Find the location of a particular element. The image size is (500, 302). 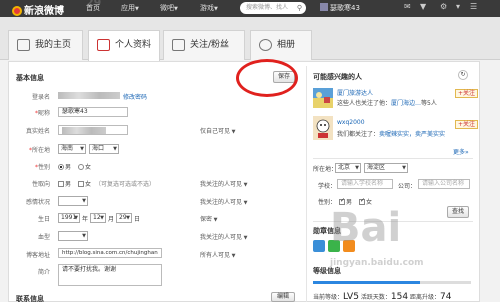

orientation-label: 性取向 is located at coordinates (40, 184).